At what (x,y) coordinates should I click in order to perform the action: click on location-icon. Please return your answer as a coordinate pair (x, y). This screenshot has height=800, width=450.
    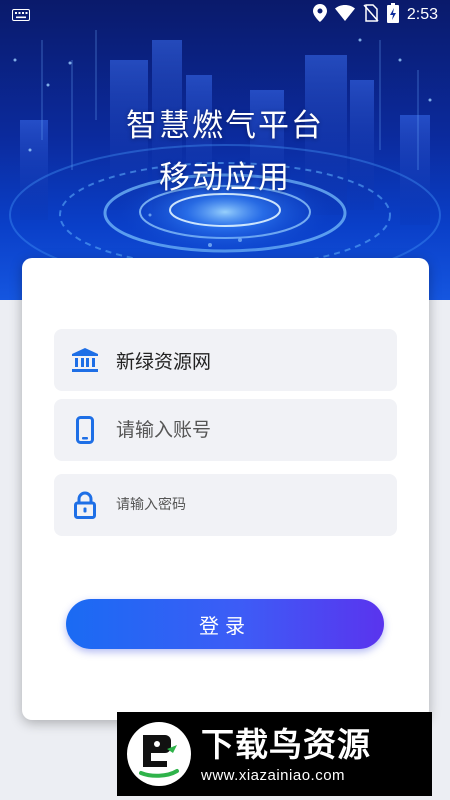
    Looking at the image, I should click on (319, 15).